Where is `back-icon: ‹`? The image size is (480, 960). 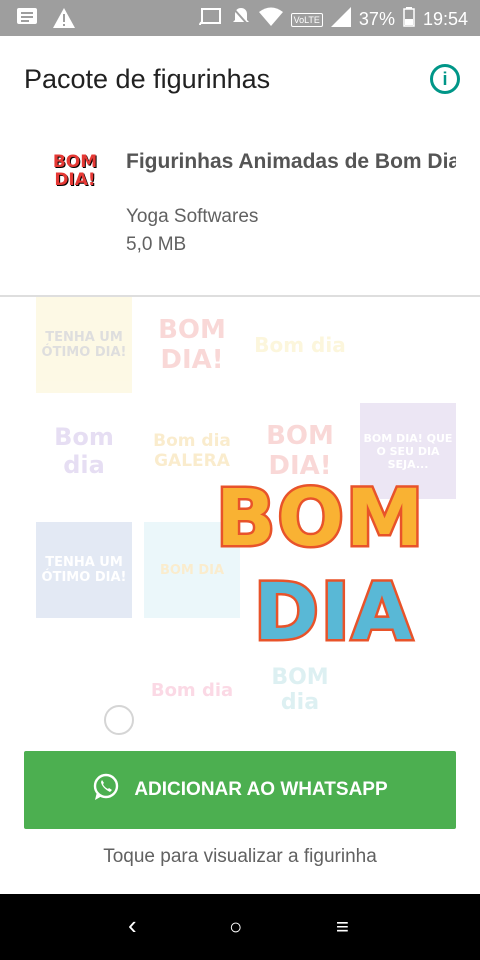 back-icon: ‹ is located at coordinates (132, 925).